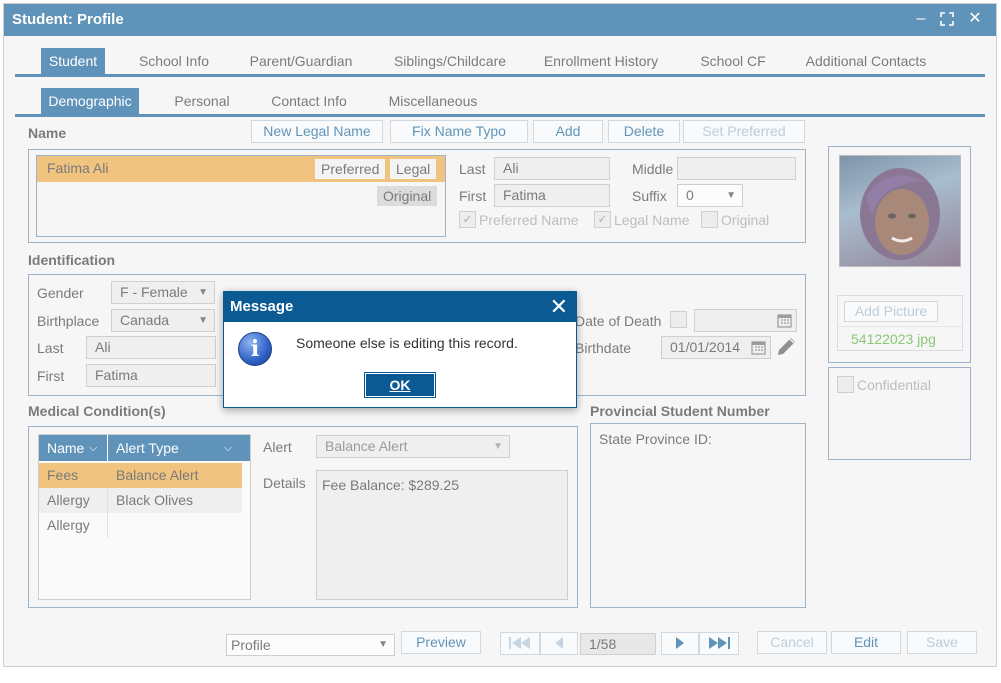  I want to click on close-icon: ✕, so click(559, 307).